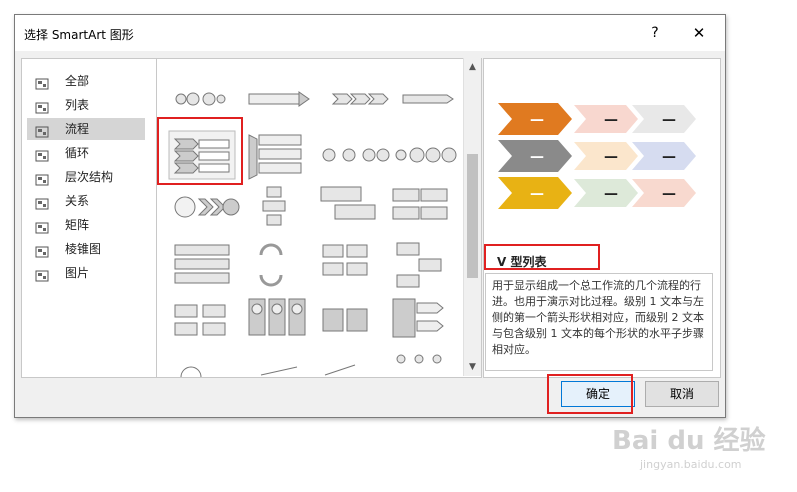 Image resolution: width=797 pixels, height=492 pixels. I want to click on category-label: 循环, so click(77, 153).